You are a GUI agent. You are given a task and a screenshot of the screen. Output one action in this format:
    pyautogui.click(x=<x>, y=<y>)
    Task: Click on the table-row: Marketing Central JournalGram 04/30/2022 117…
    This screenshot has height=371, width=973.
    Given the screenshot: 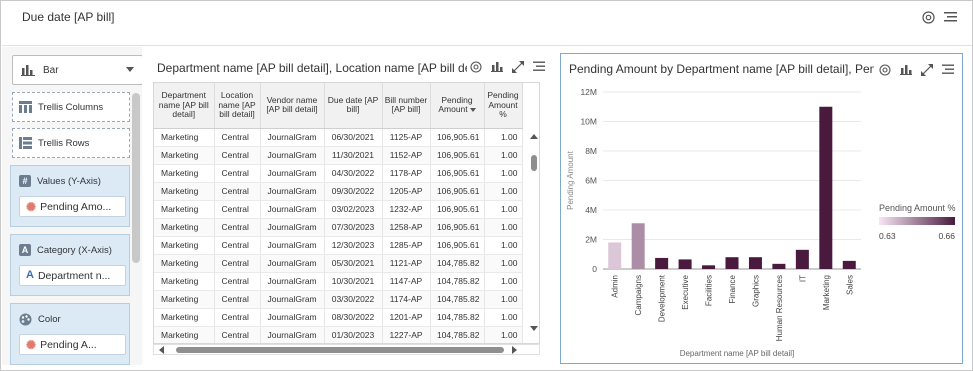 What is the action you would take?
    pyautogui.click(x=338, y=173)
    